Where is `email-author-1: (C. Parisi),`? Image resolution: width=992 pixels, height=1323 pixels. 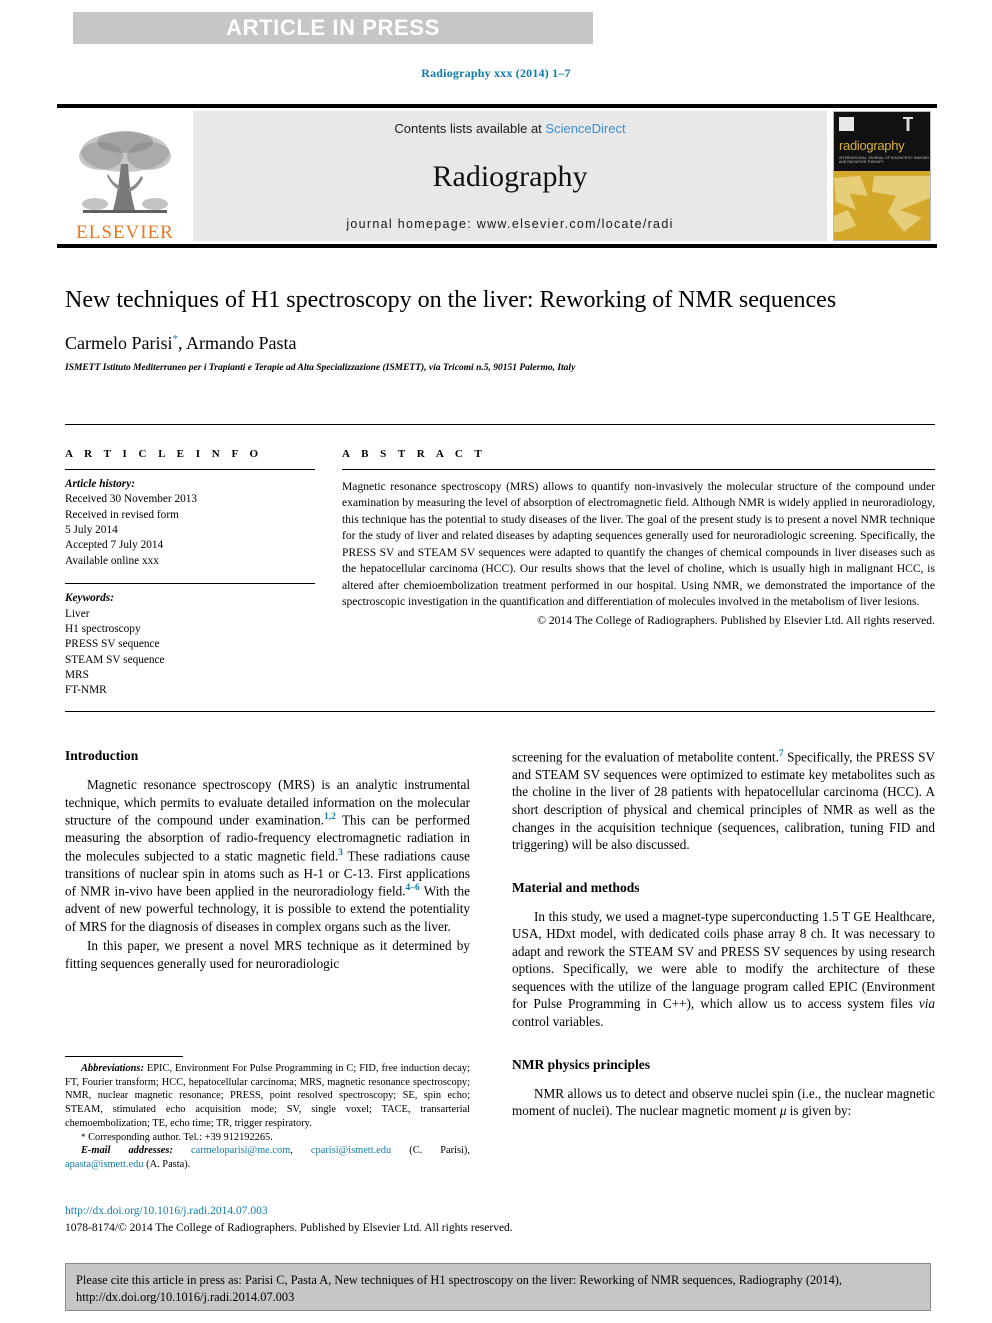 email-author-1: (C. Parisi), is located at coordinates (430, 1151).